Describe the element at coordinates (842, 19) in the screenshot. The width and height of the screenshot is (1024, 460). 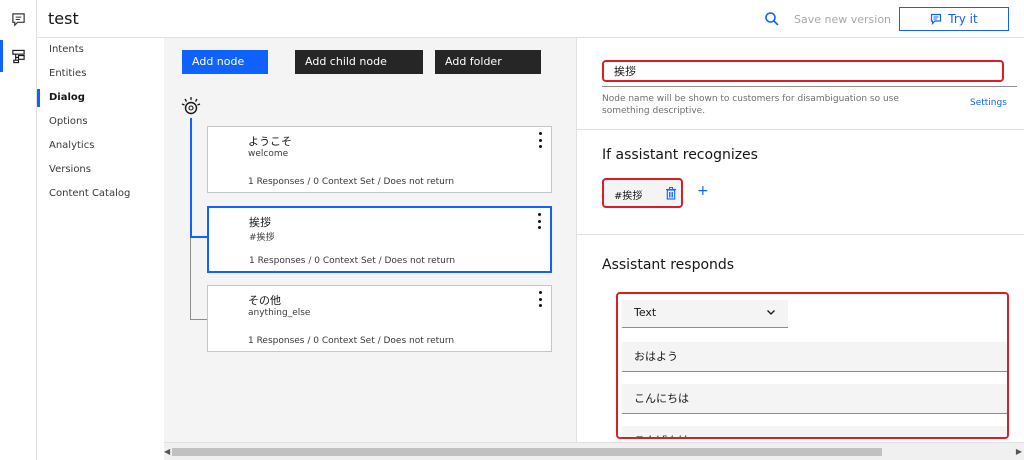
I see `save-new-version-button: Save new version` at that location.